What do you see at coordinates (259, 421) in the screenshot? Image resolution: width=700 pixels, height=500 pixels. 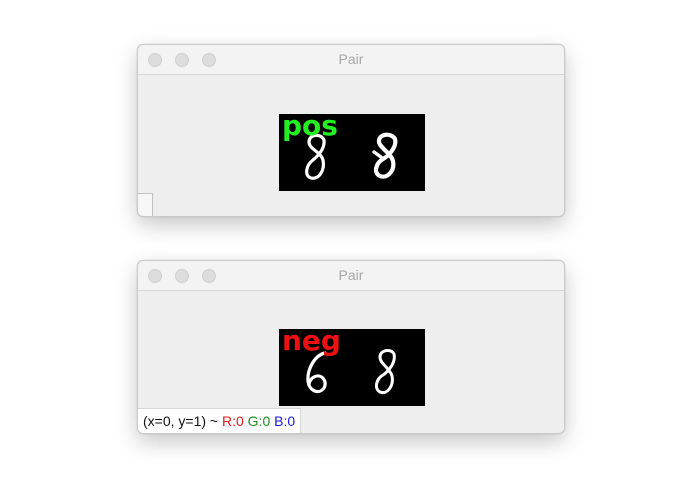 I see `green-value: G:0` at bounding box center [259, 421].